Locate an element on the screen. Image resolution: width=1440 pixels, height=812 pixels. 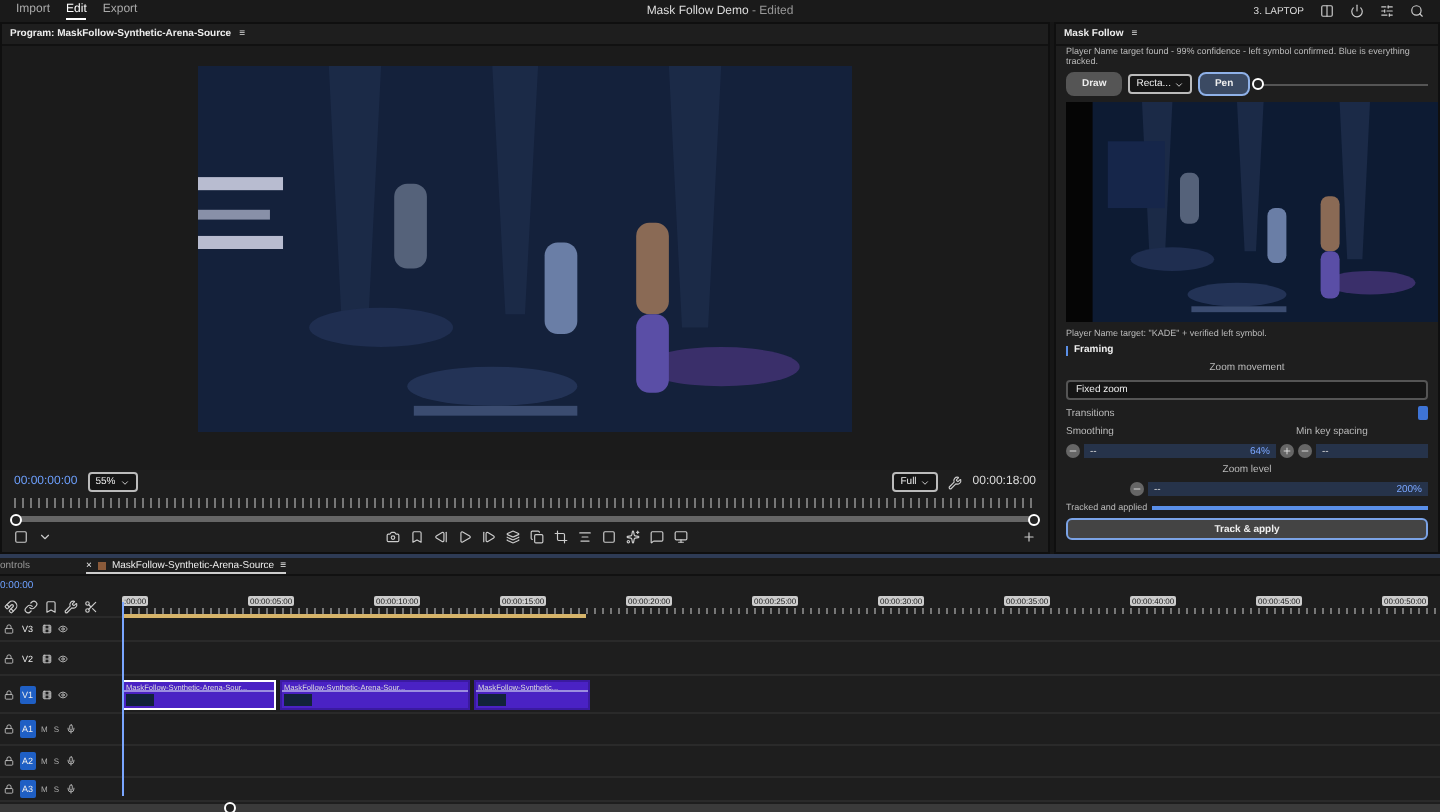
monitor-icon is located at coordinates (681, 536).